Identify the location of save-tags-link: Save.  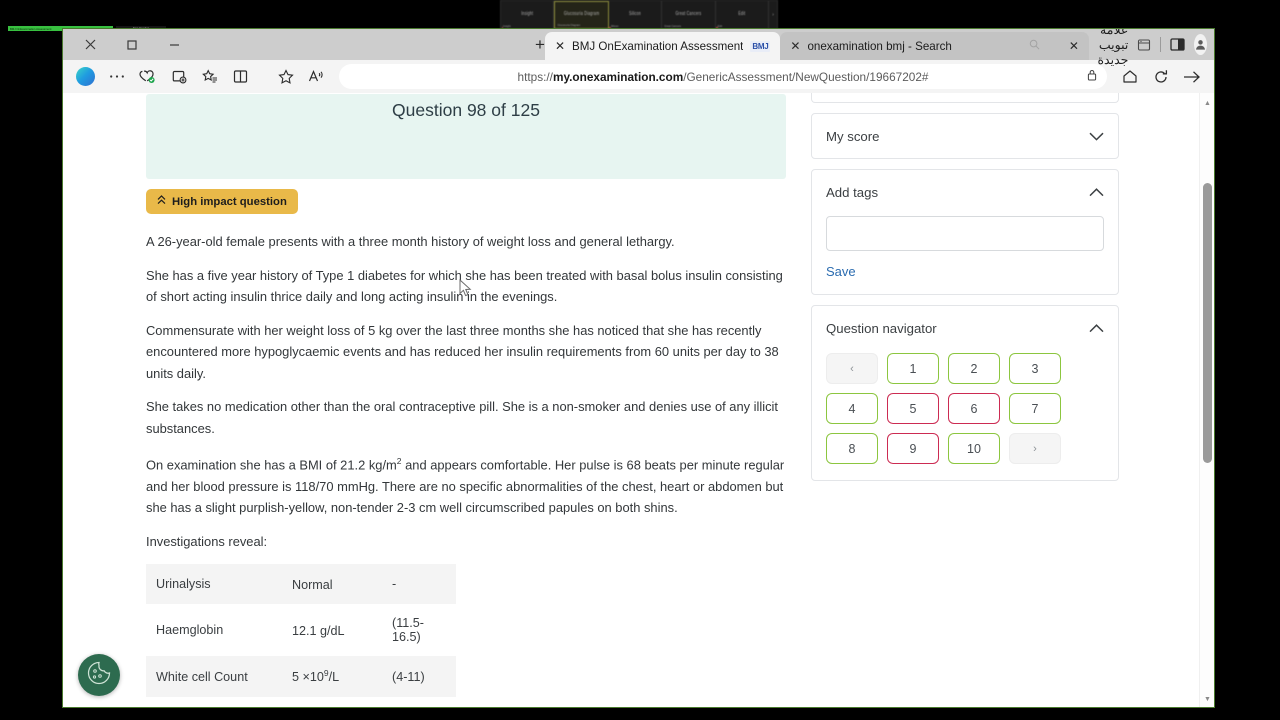
(965, 272).